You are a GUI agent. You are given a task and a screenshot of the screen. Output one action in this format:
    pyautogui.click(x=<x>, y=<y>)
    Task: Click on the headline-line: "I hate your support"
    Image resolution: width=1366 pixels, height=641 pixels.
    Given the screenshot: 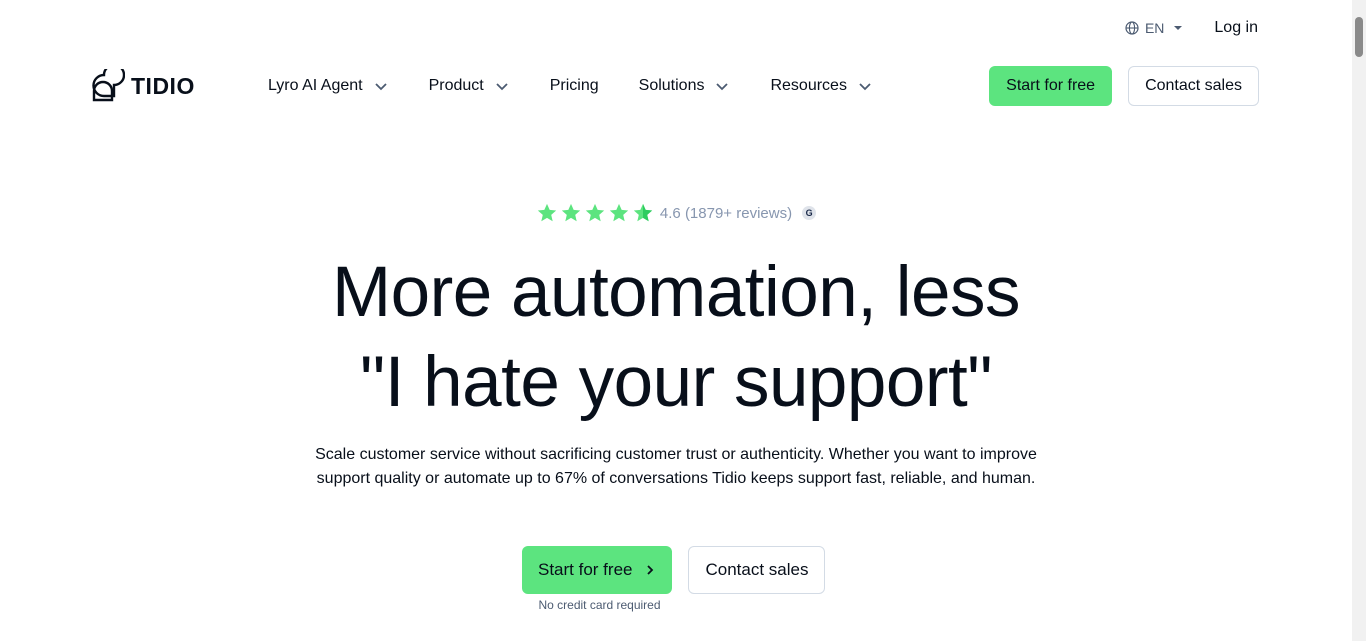 What is the action you would take?
    pyautogui.click(x=676, y=382)
    